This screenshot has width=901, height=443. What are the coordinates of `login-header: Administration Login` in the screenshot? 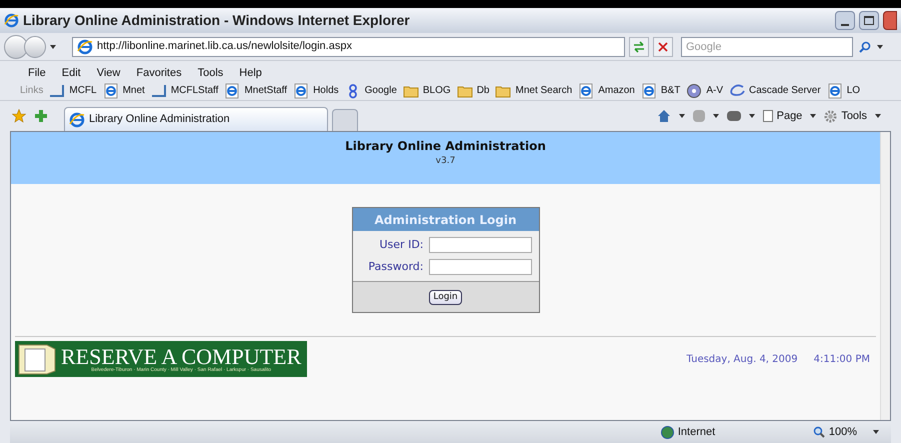 It's located at (445, 219).